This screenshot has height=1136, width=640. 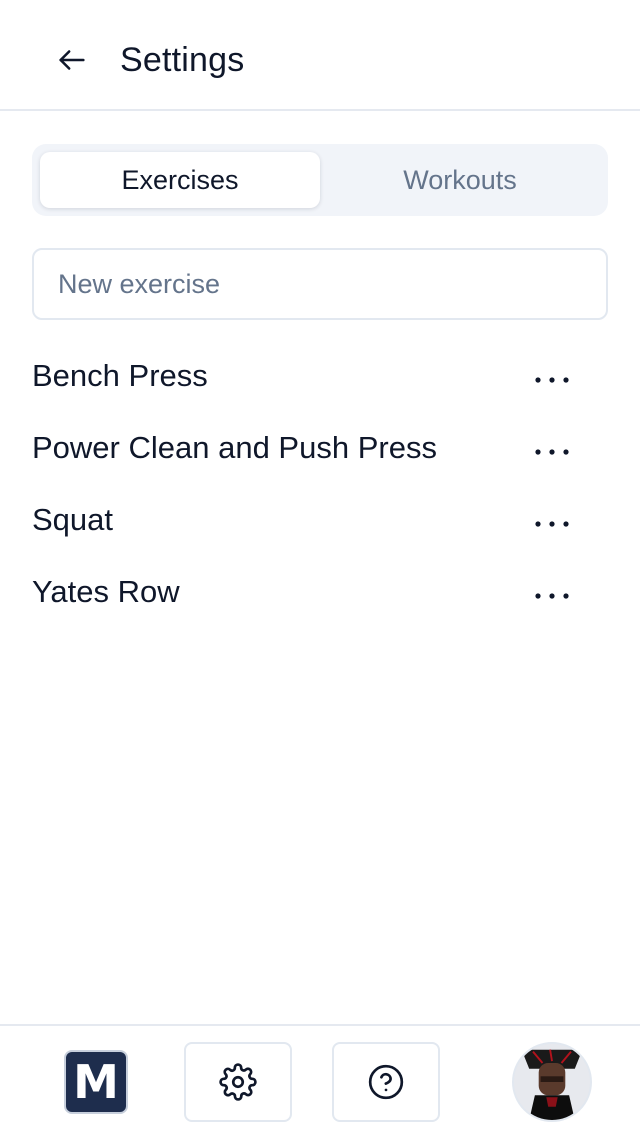 What do you see at coordinates (320, 376) in the screenshot?
I see `list-item: Bench Press` at bounding box center [320, 376].